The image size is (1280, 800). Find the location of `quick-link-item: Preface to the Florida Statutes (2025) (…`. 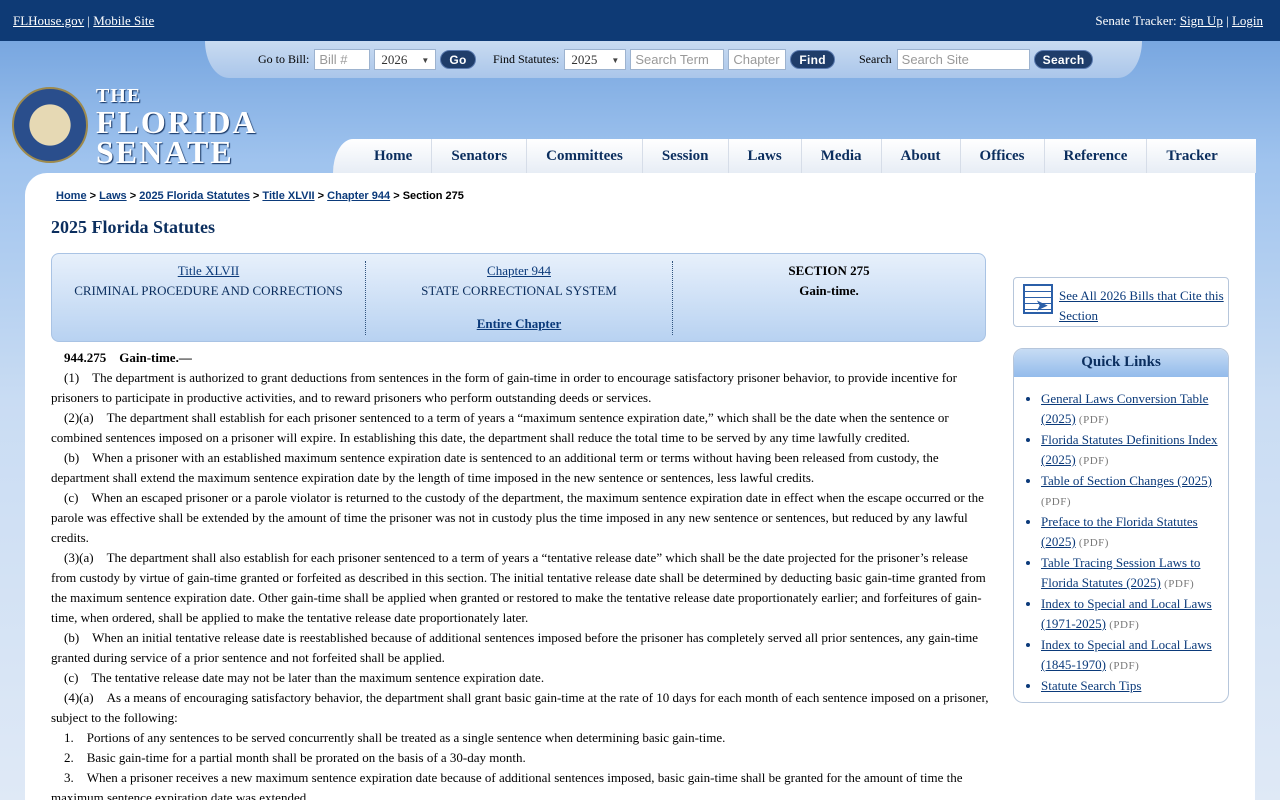

quick-link-item: Preface to the Florida Statutes (2025) (… is located at coordinates (1131, 532).